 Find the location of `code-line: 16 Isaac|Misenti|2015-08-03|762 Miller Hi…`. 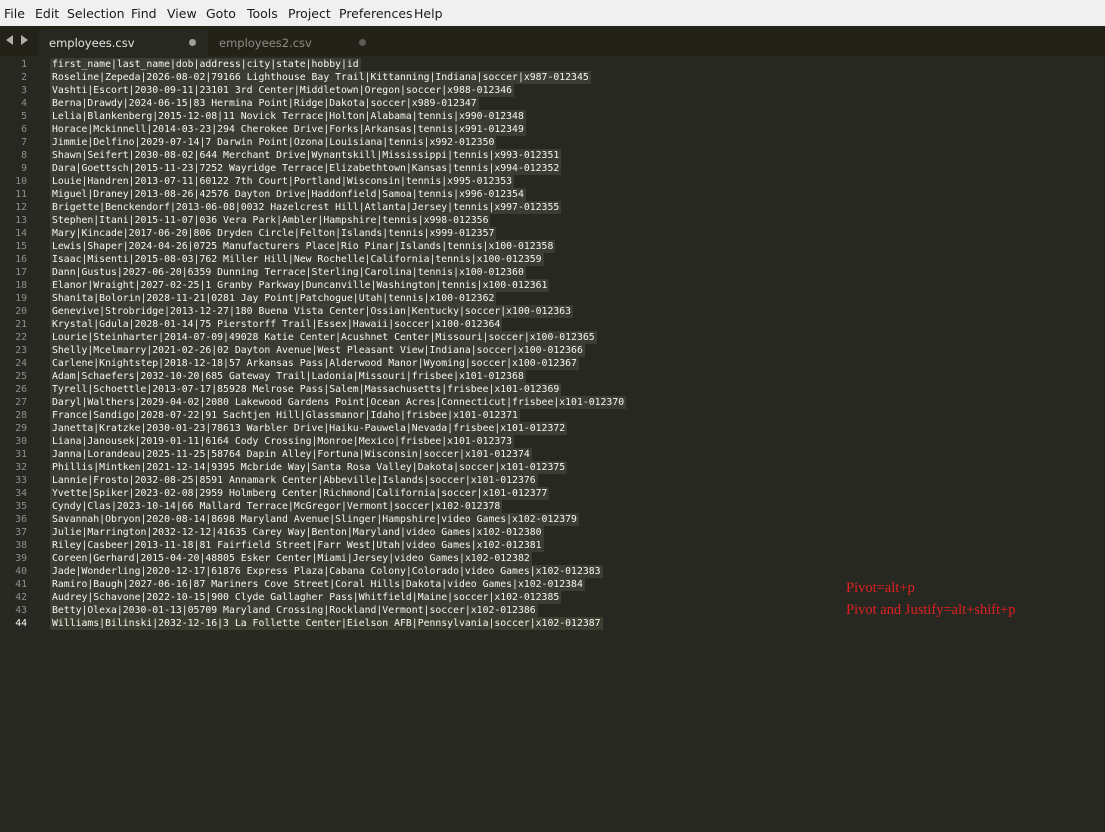

code-line: 16 Isaac|Misenti|2015-08-03|762 Miller Hi… is located at coordinates (552, 259).